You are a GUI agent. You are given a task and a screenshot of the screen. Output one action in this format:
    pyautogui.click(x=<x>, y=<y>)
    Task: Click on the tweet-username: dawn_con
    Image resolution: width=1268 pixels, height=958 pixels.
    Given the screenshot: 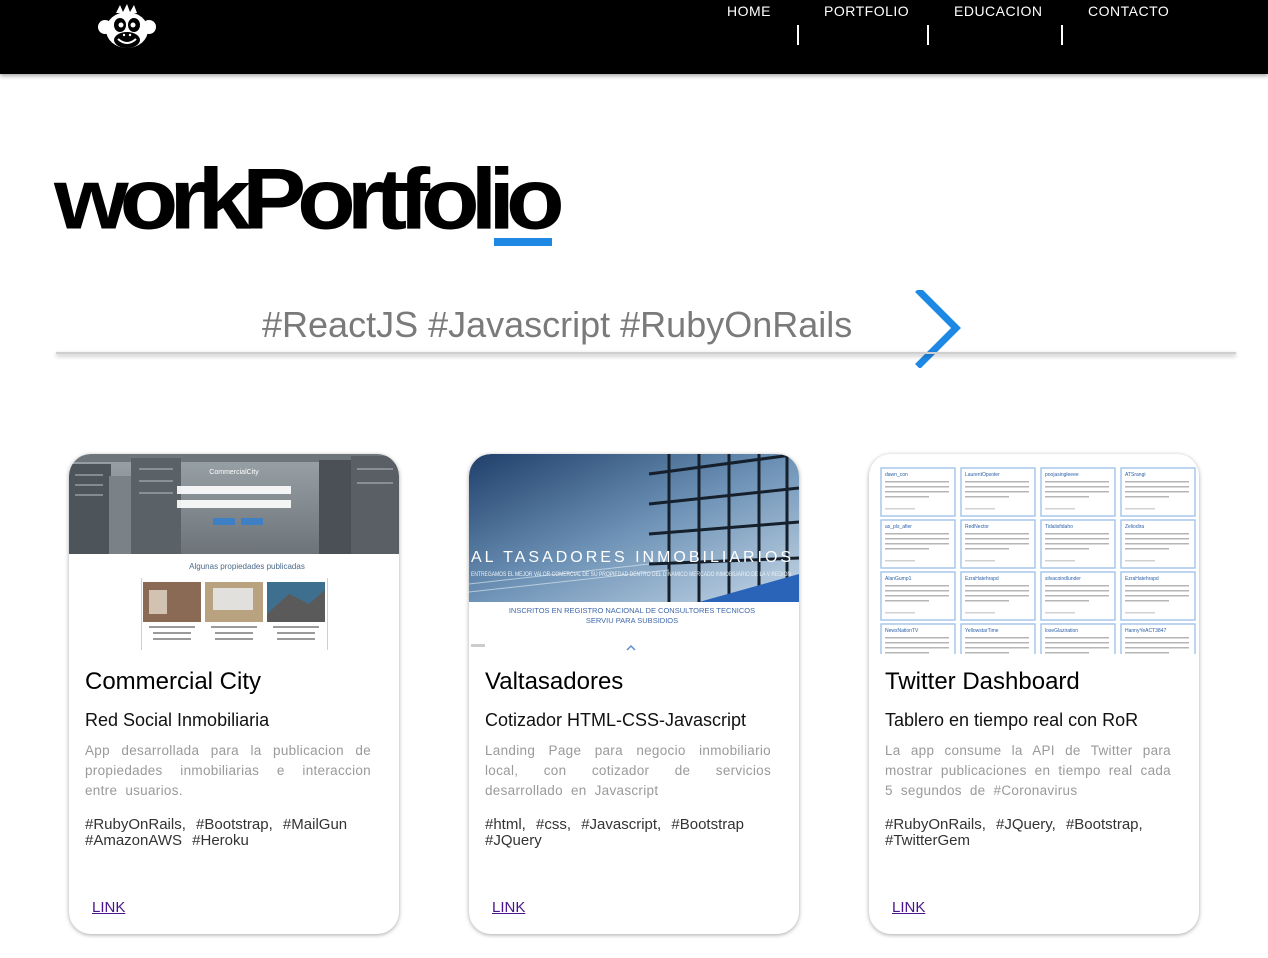 What is the action you would take?
    pyautogui.click(x=896, y=475)
    